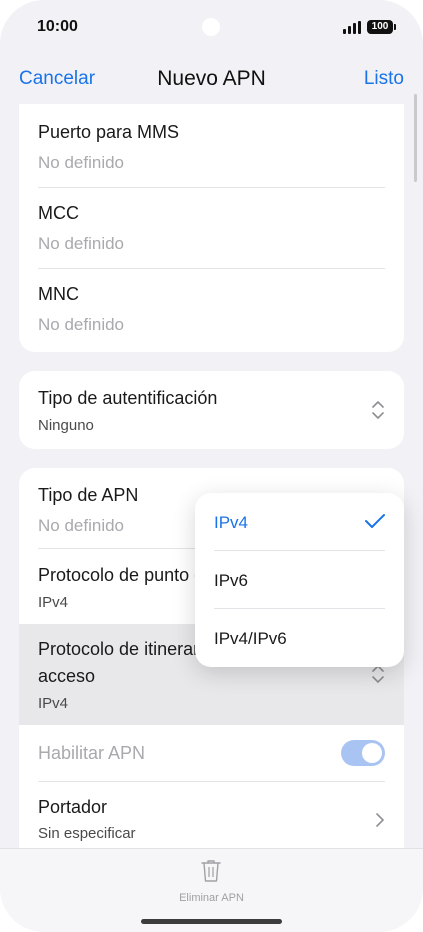 This screenshot has height=932, width=423. Describe the element at coordinates (66, 425) in the screenshot. I see `auth-type-value: Ninguno` at that location.